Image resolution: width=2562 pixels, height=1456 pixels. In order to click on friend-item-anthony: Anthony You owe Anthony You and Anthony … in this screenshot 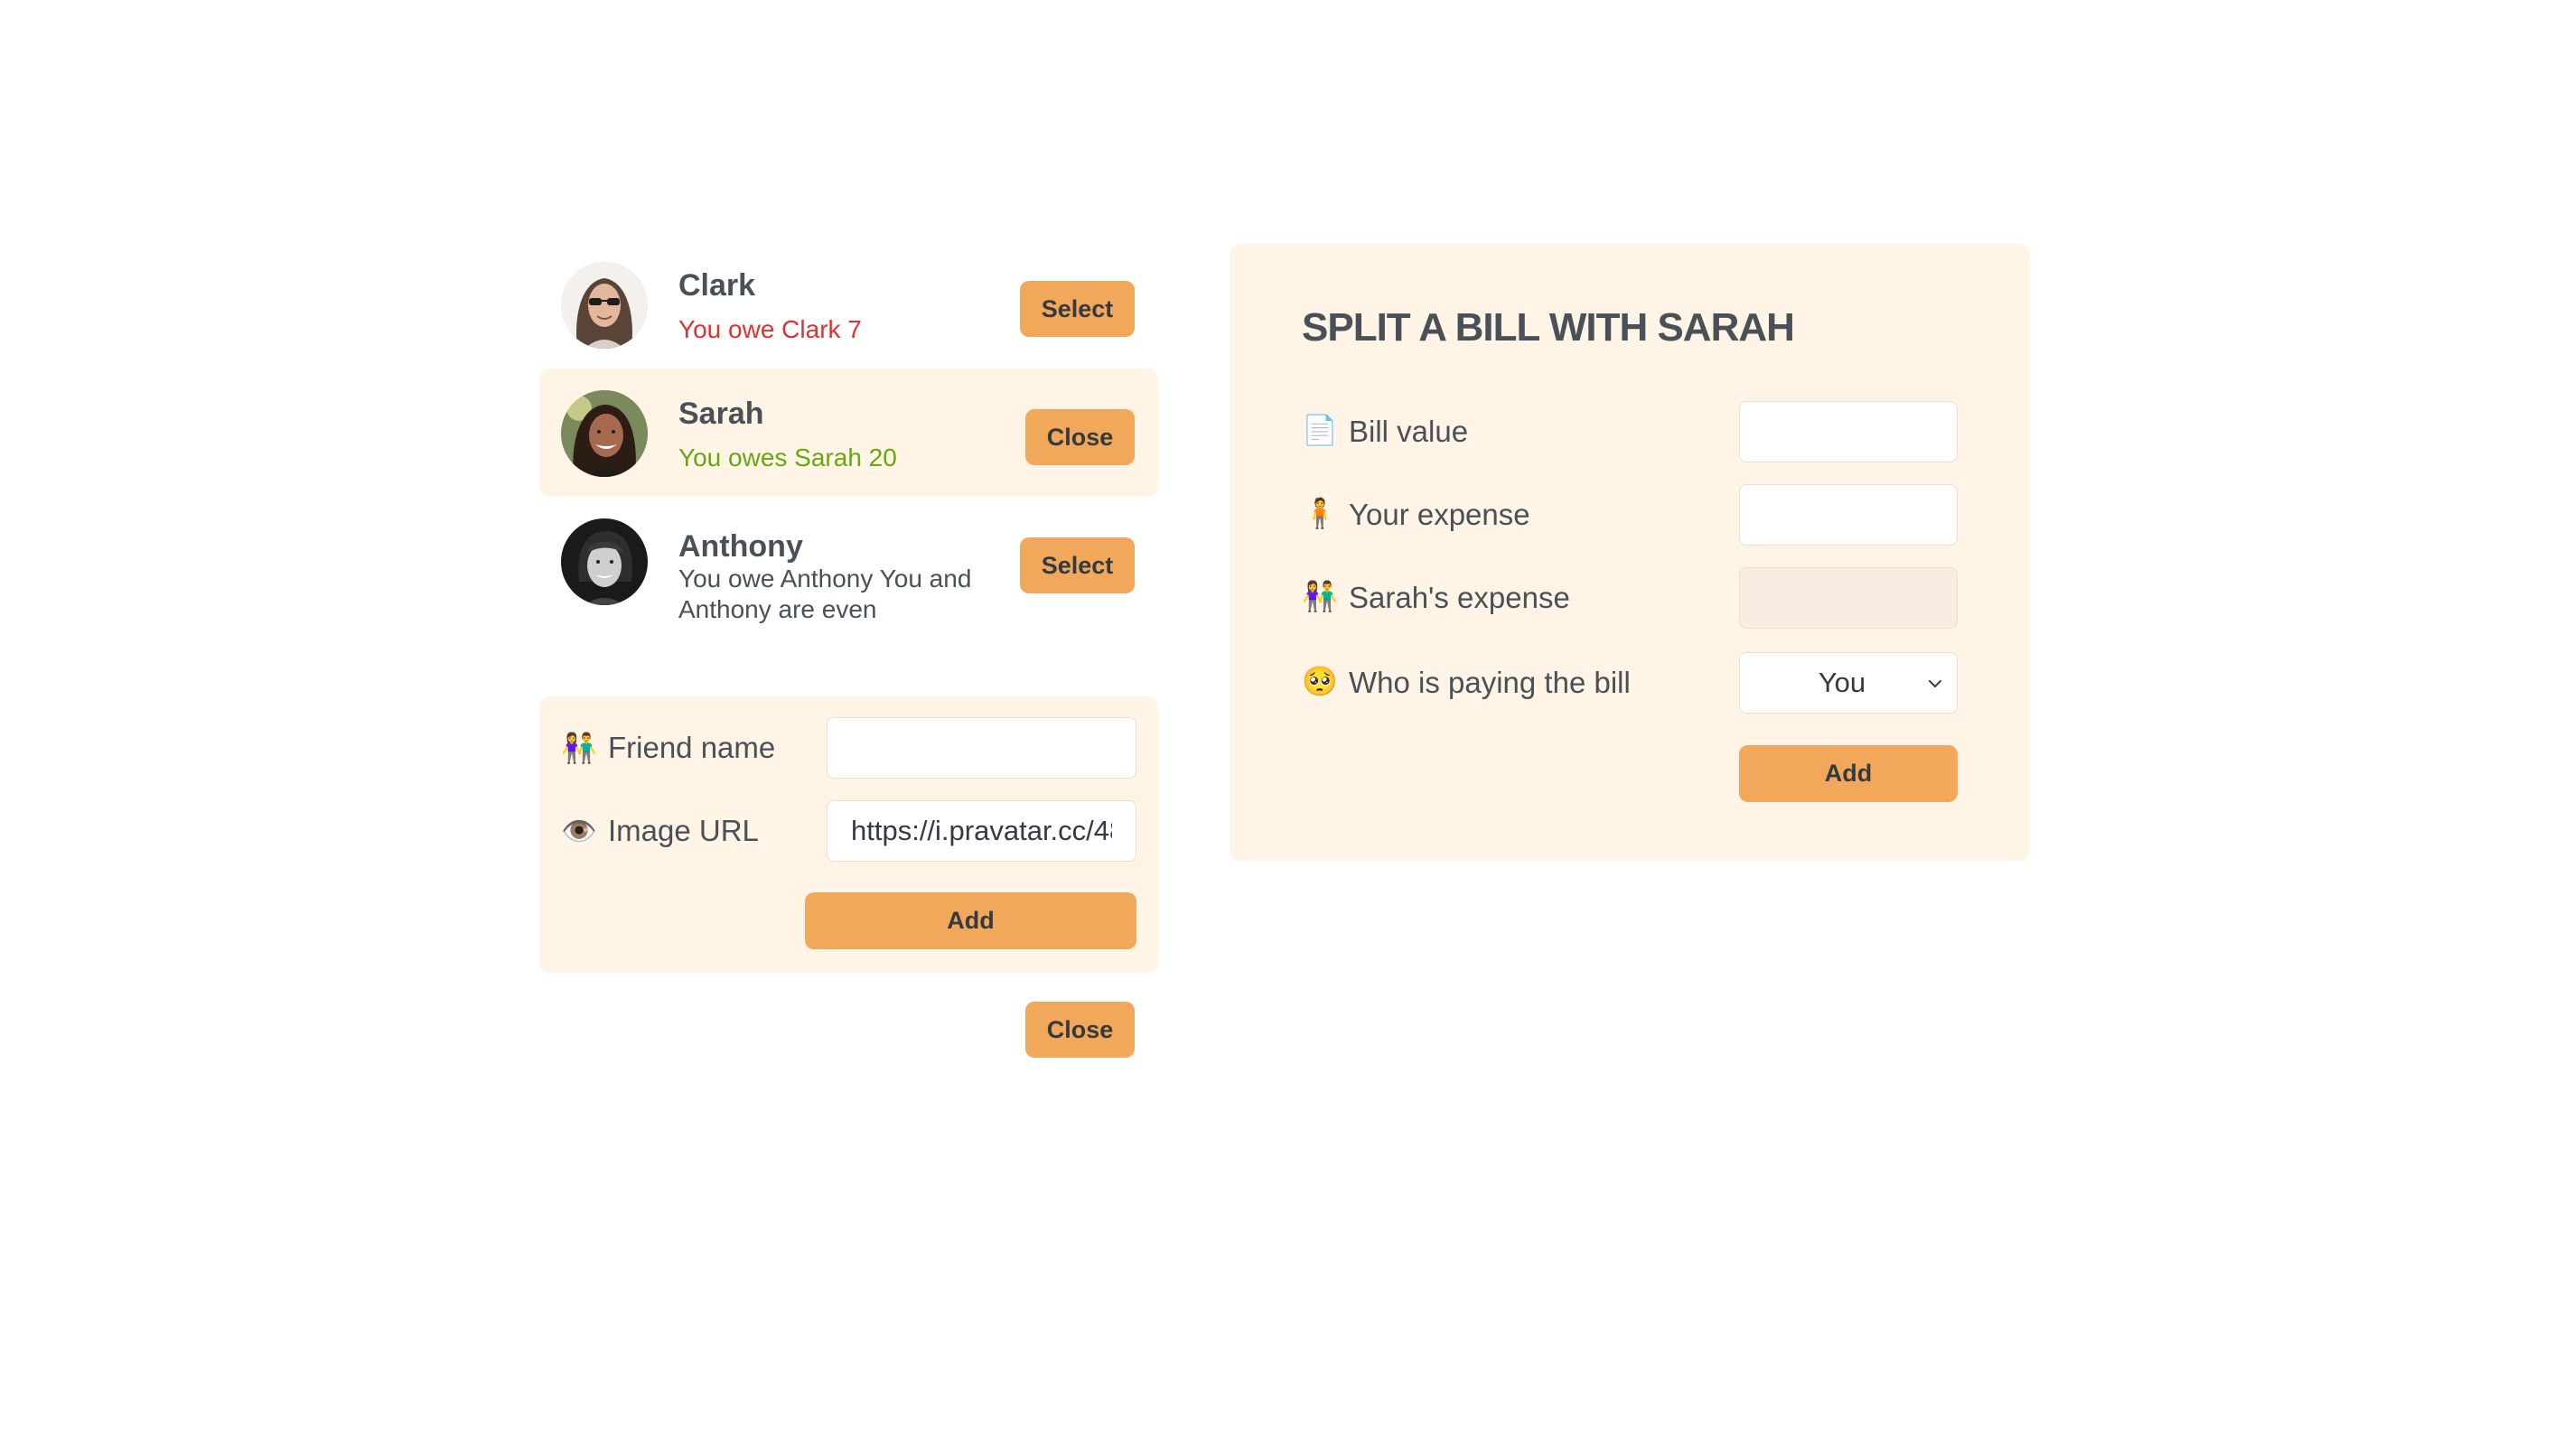, I will do `click(848, 561)`.